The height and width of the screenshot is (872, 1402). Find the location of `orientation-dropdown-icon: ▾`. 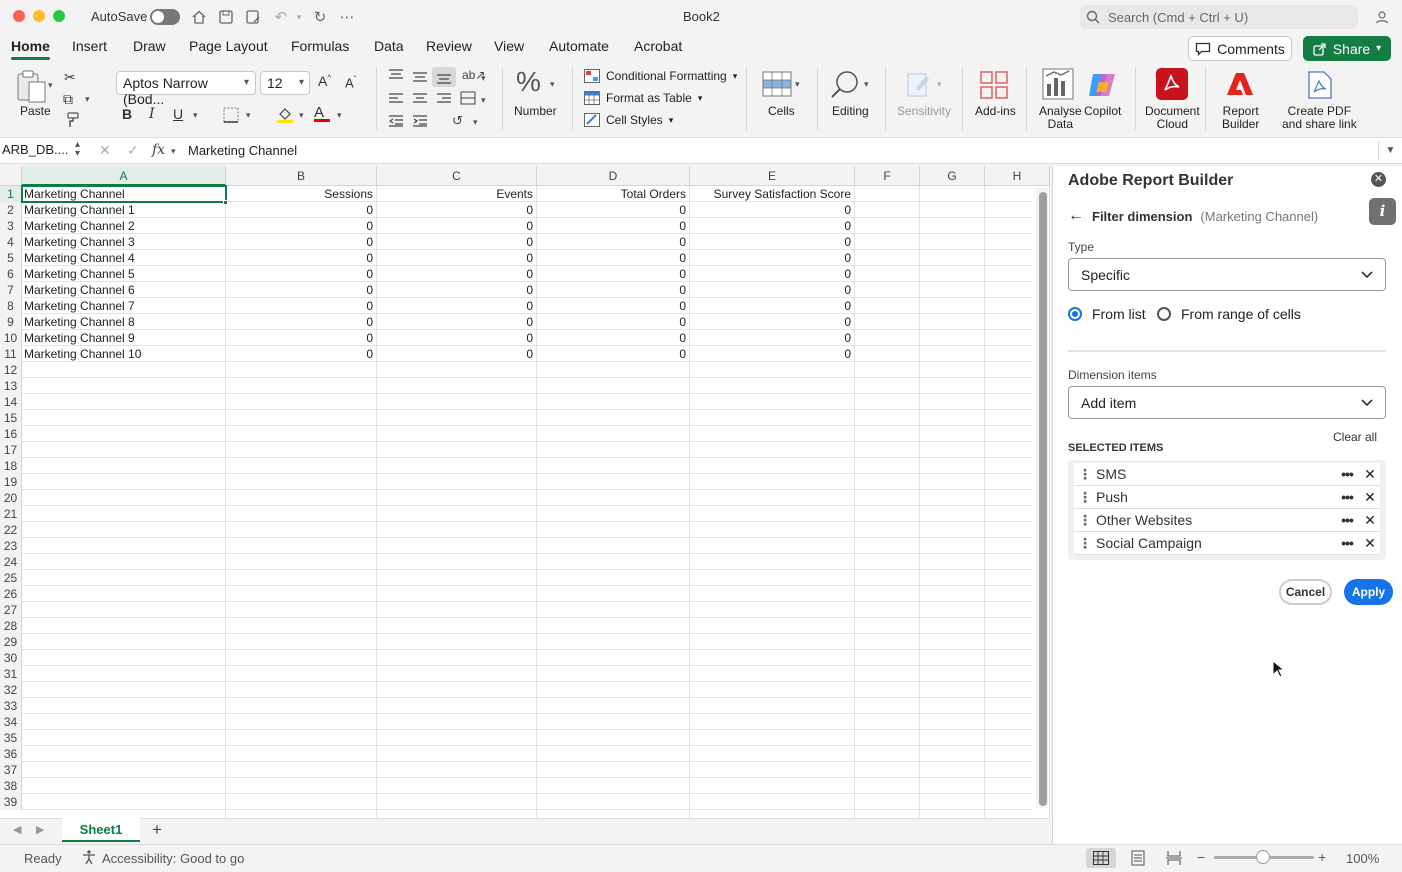

orientation-dropdown-icon: ▾ is located at coordinates (483, 78).